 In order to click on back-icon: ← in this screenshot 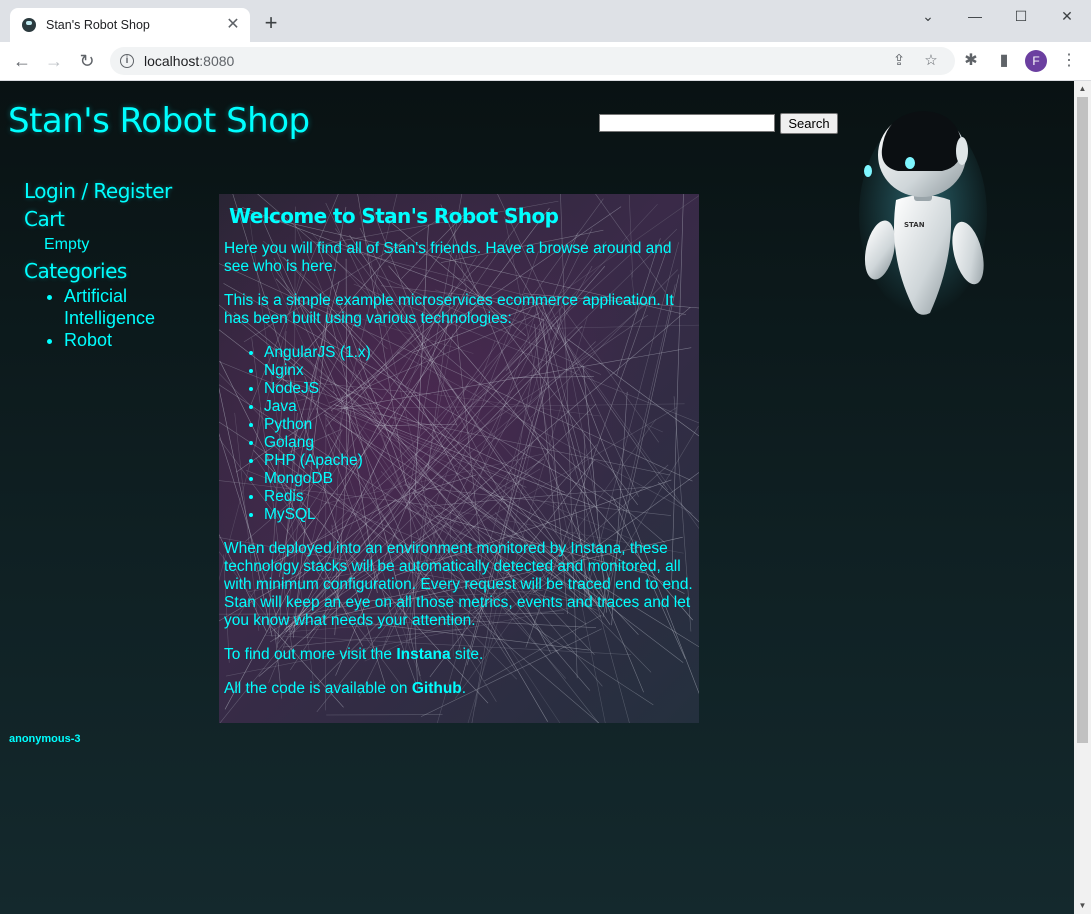, I will do `click(22, 61)`.